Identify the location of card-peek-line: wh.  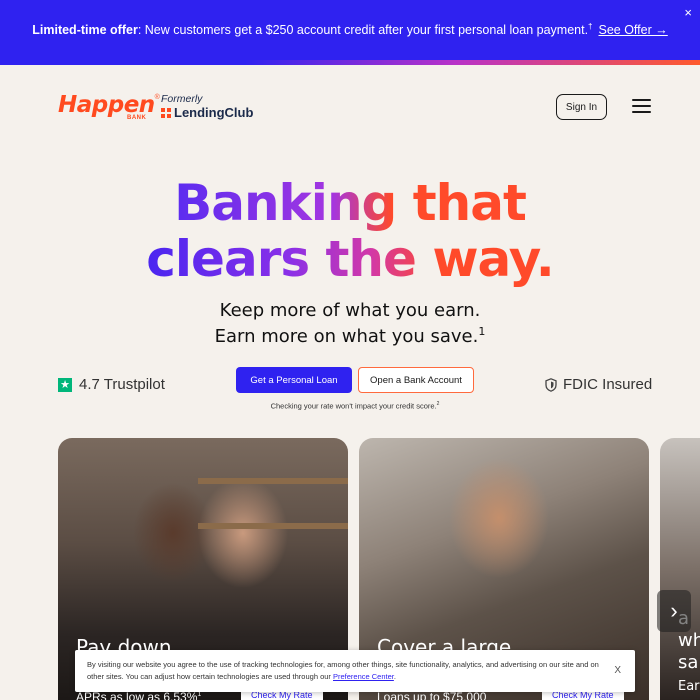
(689, 640).